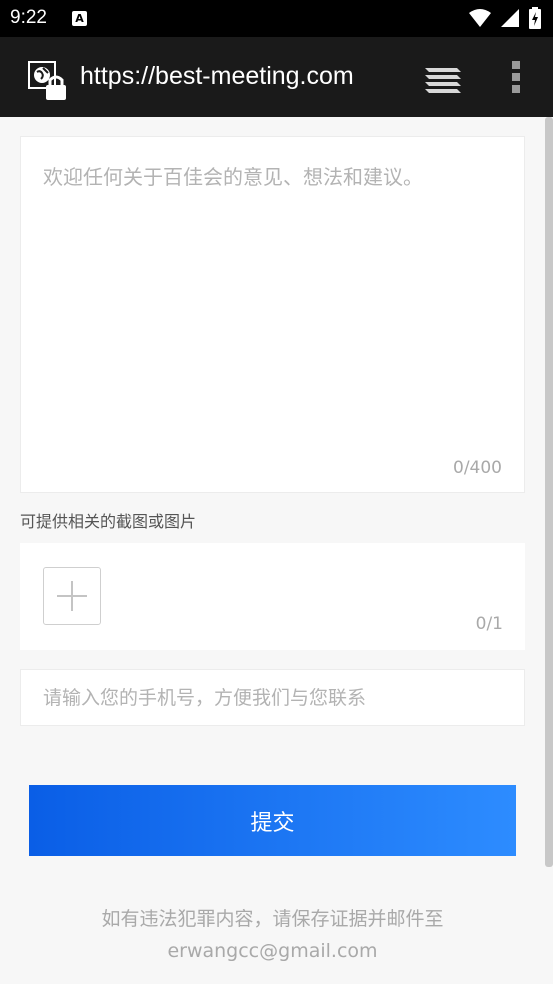  I want to click on add-image-button, so click(72, 596).